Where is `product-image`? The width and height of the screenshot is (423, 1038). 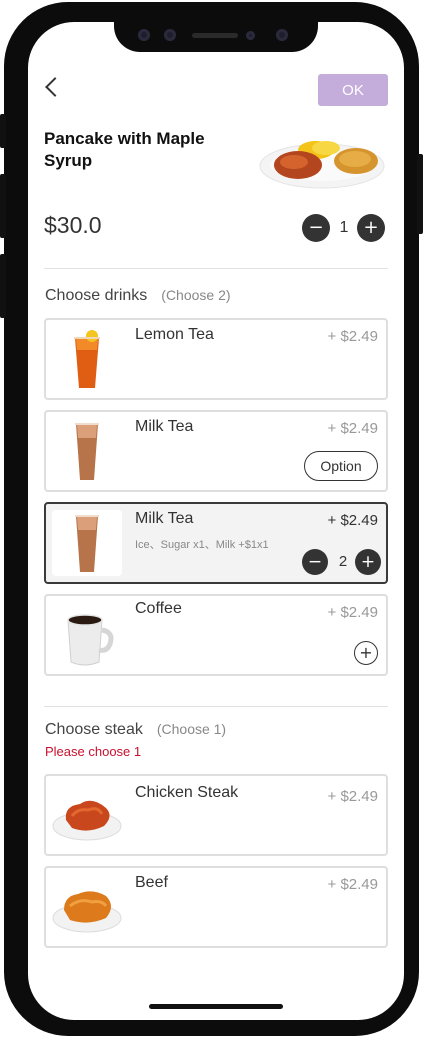
product-image is located at coordinates (322, 165).